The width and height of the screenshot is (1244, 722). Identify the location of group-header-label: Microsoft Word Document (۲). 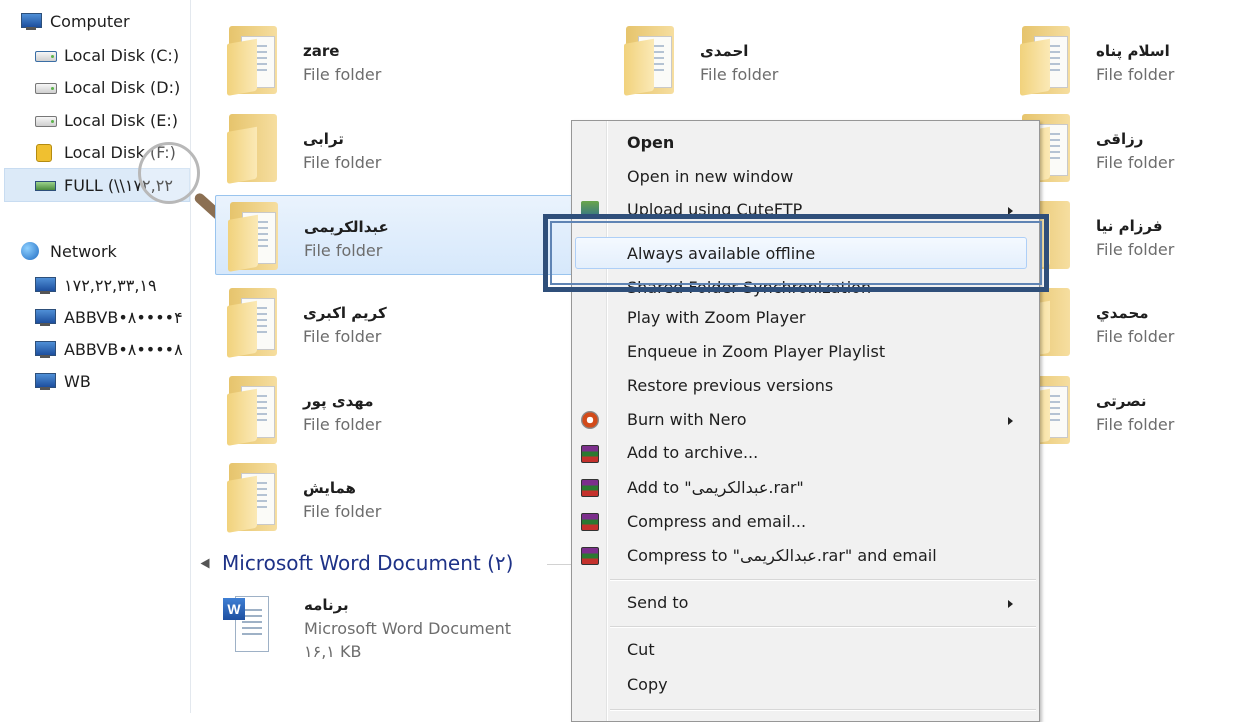
(368, 563).